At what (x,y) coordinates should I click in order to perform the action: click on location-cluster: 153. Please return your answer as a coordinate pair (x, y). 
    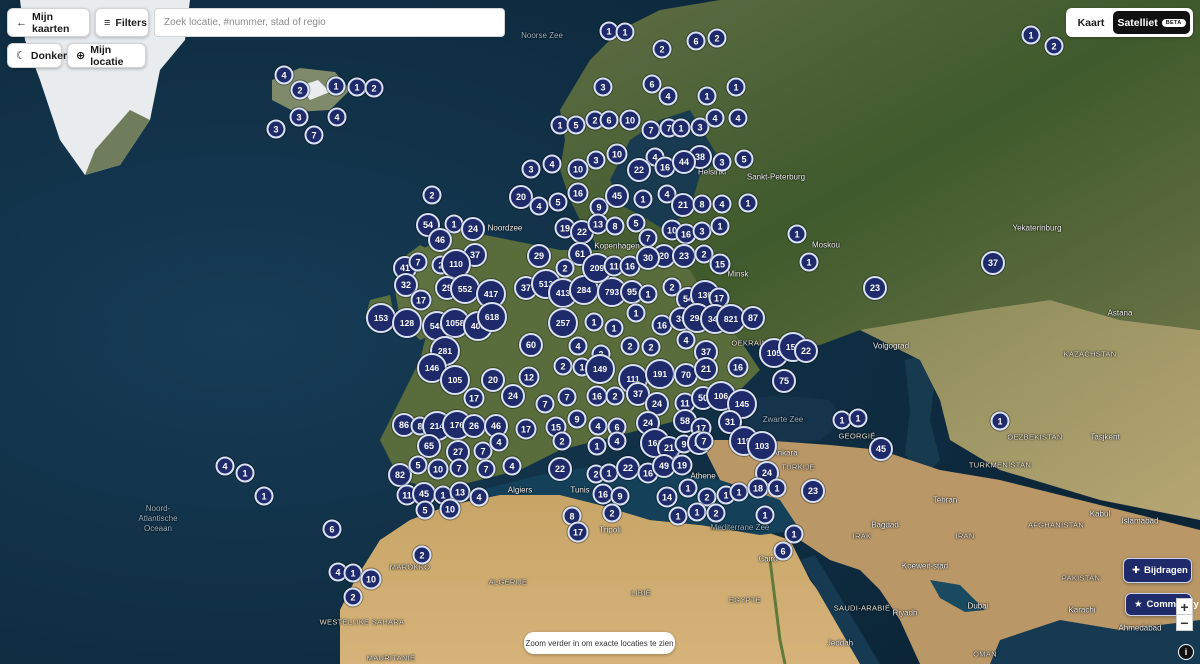
    Looking at the image, I should click on (381, 318).